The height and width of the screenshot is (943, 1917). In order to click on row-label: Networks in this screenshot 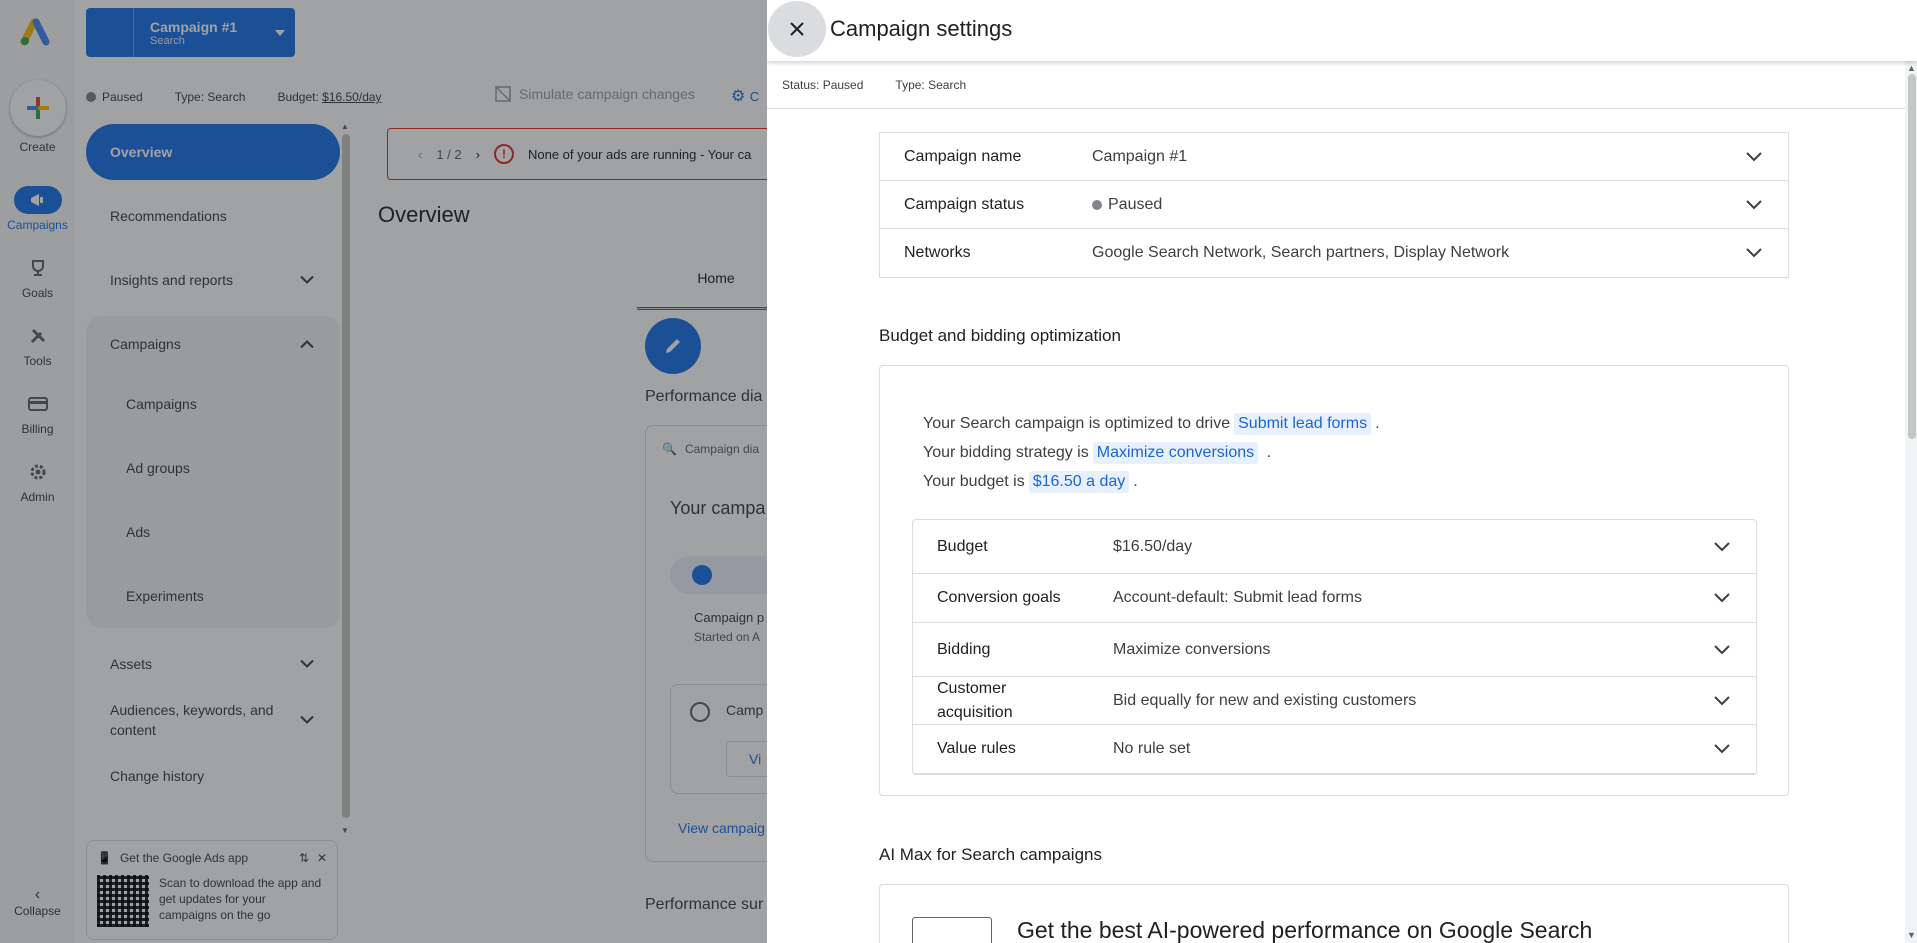, I will do `click(937, 252)`.